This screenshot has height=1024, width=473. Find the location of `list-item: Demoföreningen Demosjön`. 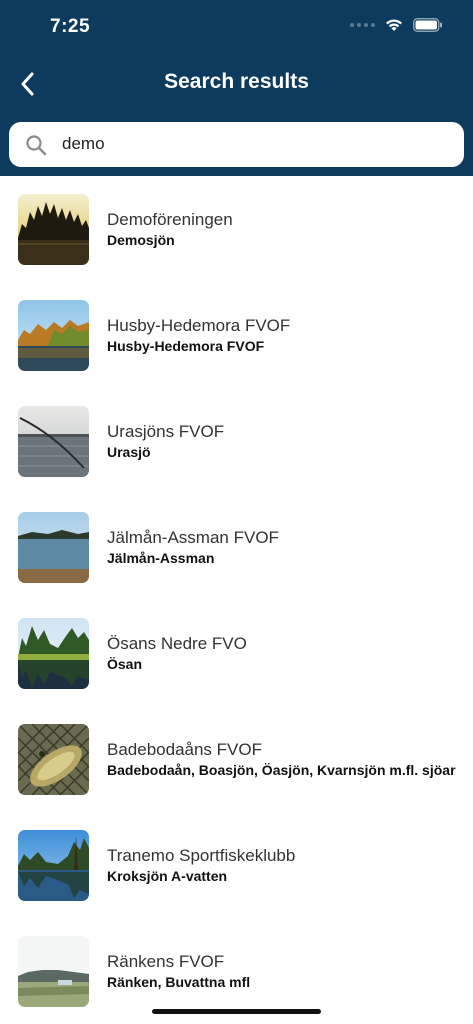

list-item: Demoföreningen Demosjön is located at coordinates (236, 229).